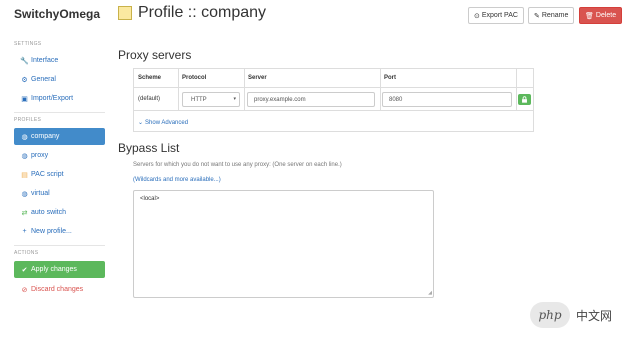 This screenshot has height=347, width=633. I want to click on actions-header: ACTIONS, so click(26, 253).